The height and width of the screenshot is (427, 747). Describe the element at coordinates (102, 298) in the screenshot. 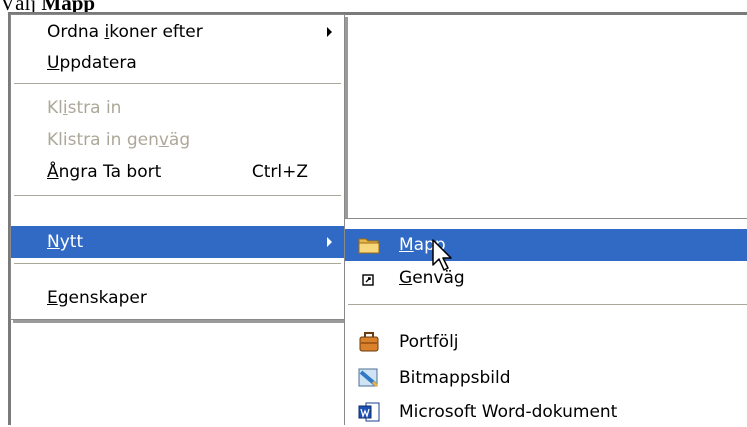

I see `label-text: genskaper` at that location.